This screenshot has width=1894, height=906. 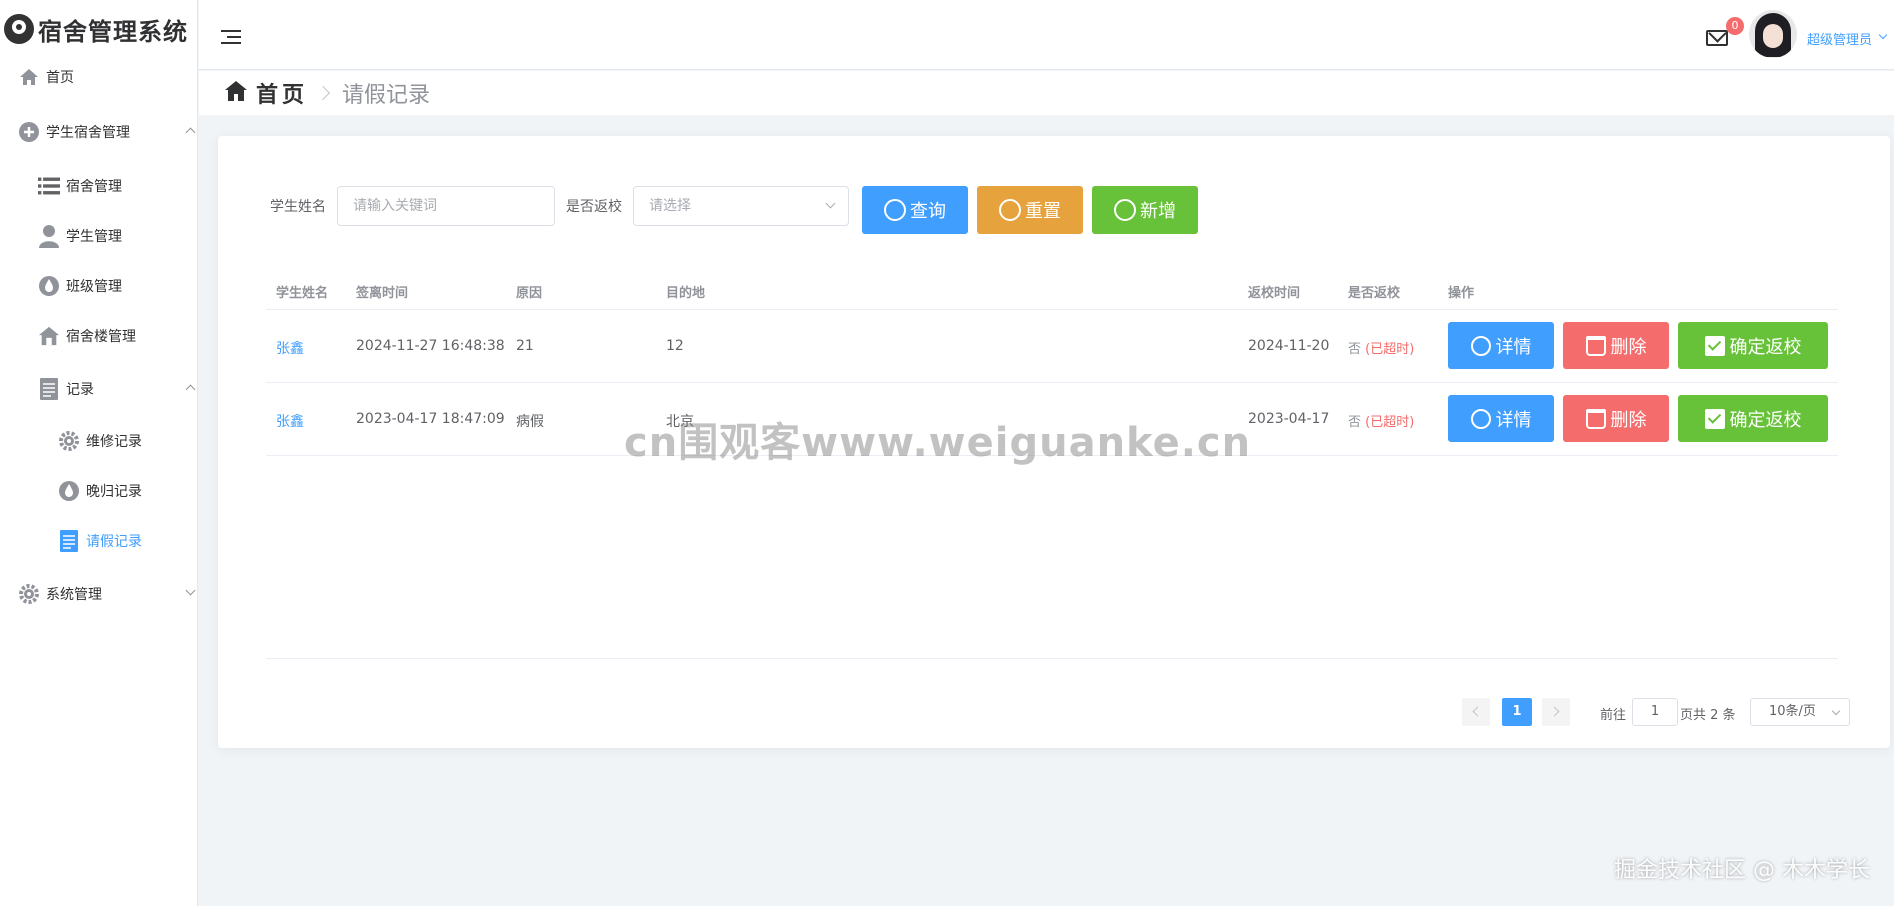 I want to click on page-number-current: 1, so click(x=1517, y=712).